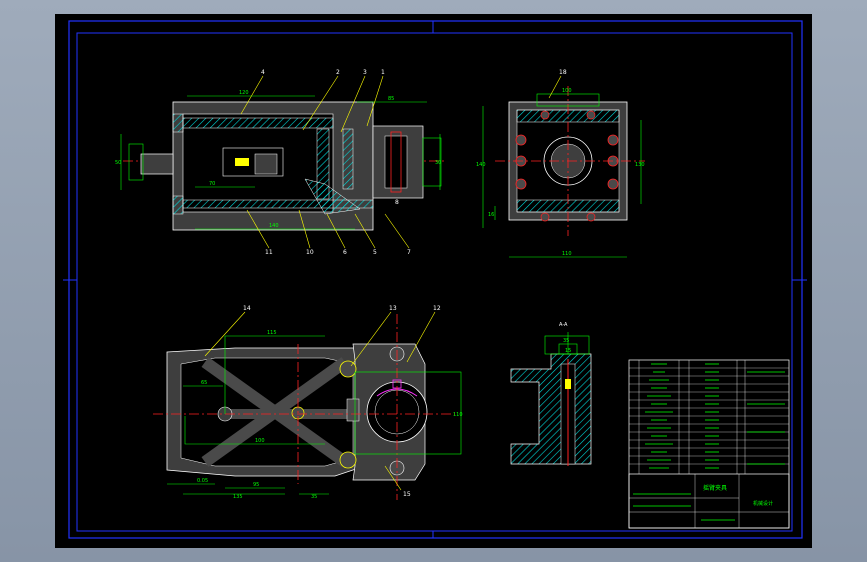  I want to click on dim-140: 140, so click(274, 226).